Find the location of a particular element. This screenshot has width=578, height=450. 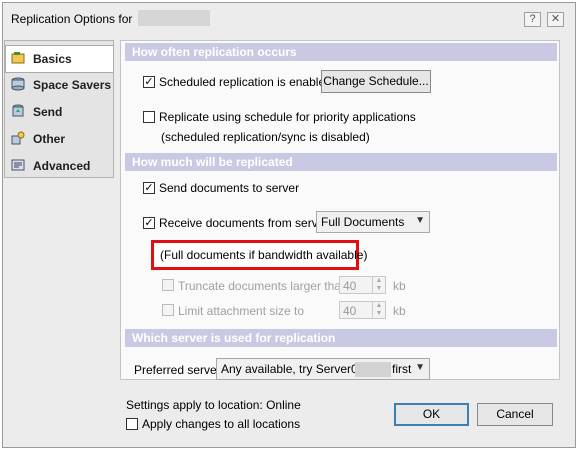

sidebar-item-label: Advanced is located at coordinates (62, 166).